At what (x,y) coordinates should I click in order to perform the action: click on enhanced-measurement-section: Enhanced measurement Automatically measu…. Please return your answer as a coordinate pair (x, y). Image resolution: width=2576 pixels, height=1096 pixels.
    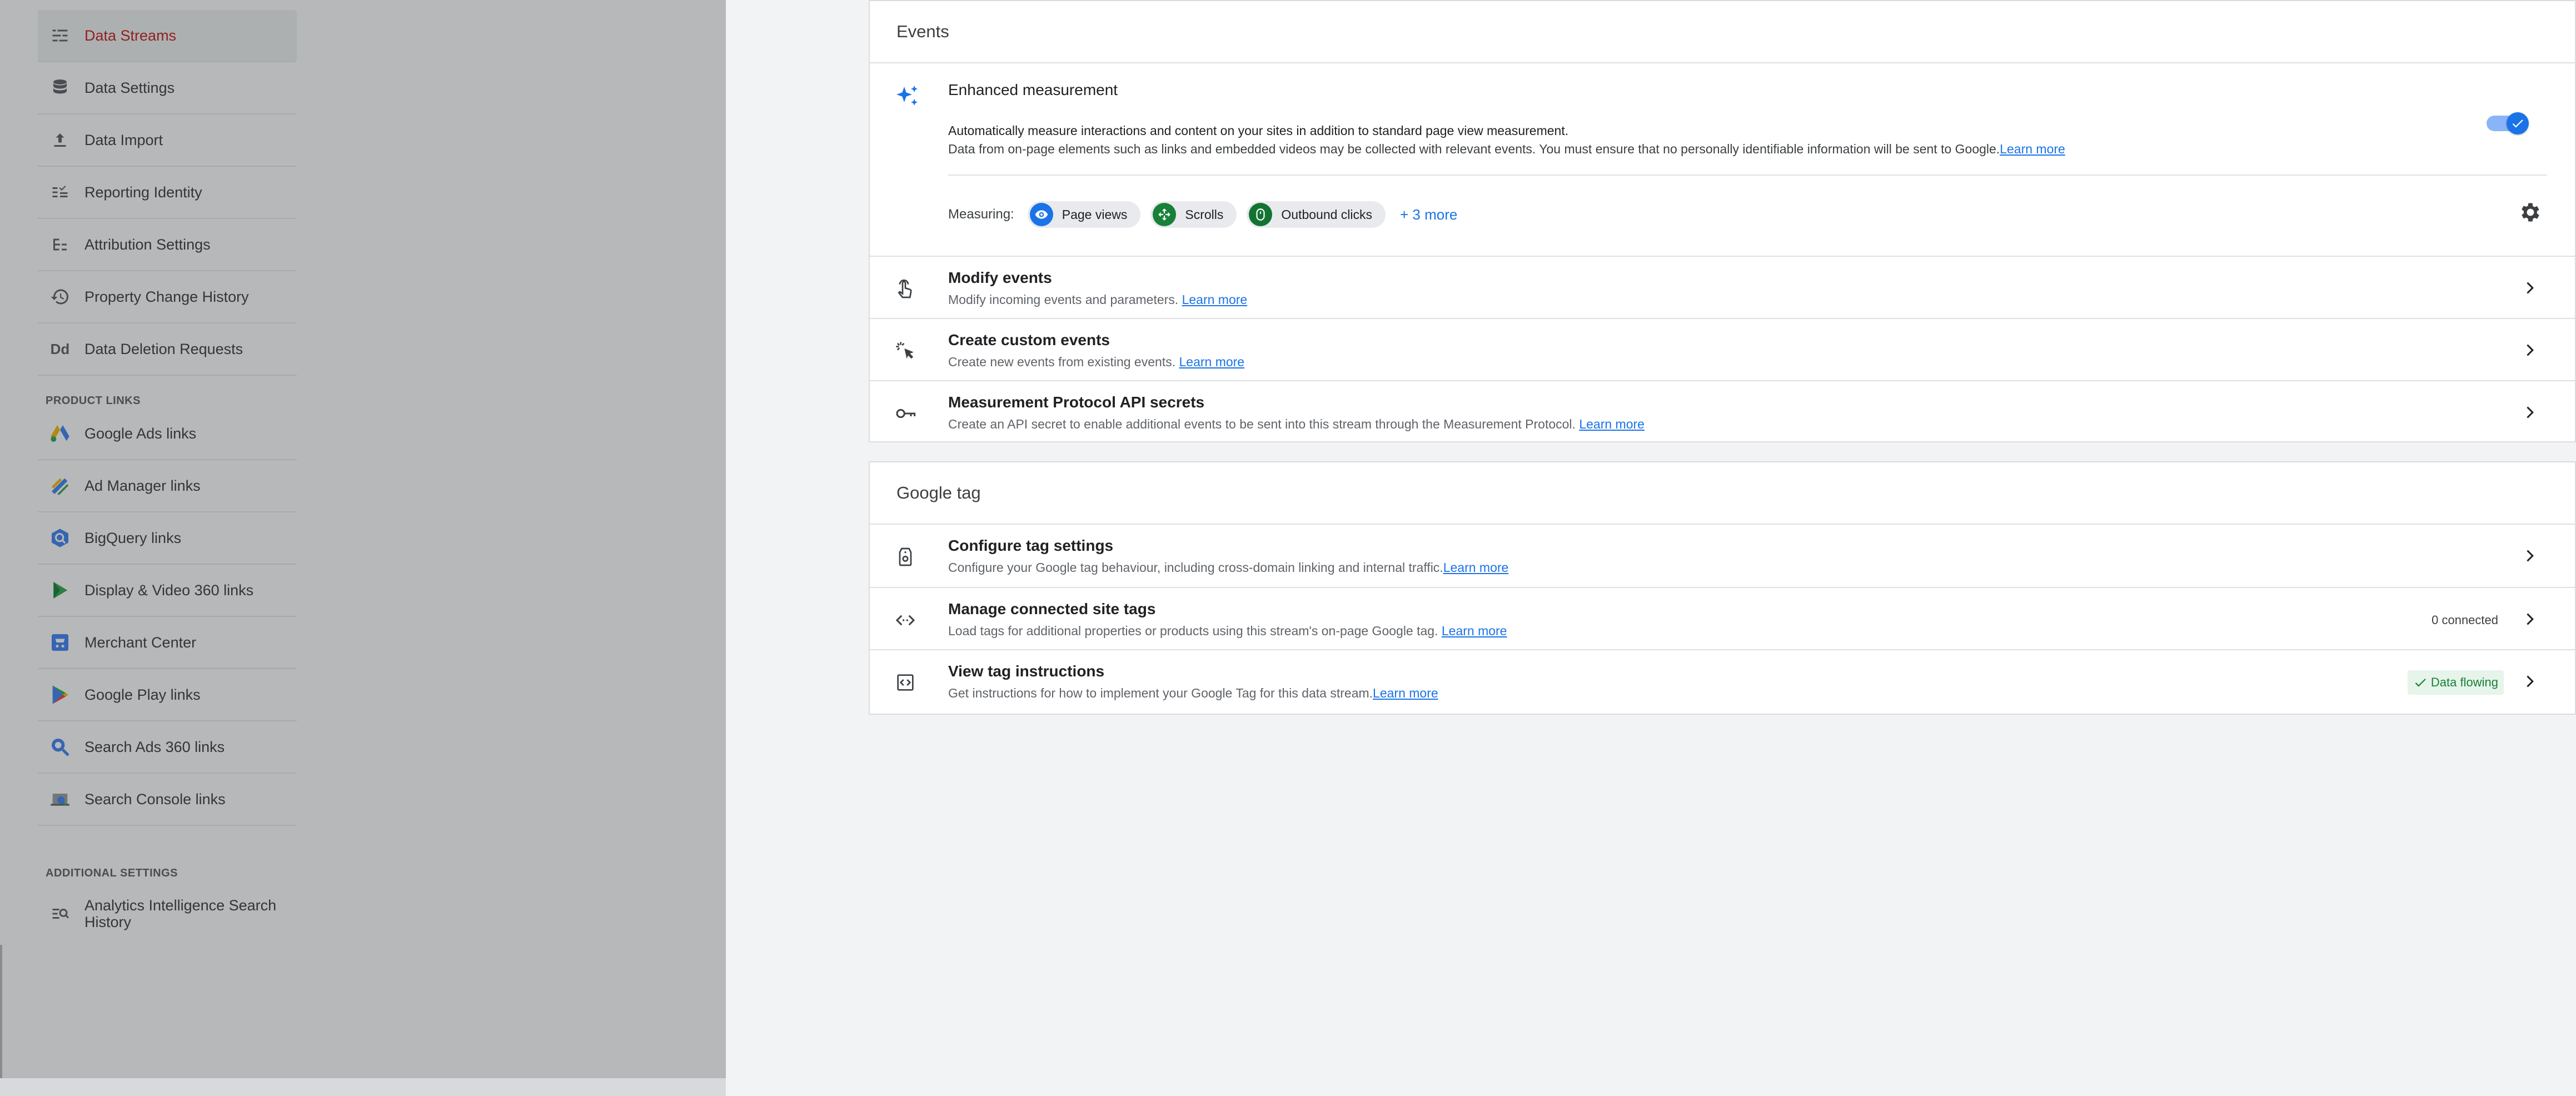
    Looking at the image, I should click on (1722, 159).